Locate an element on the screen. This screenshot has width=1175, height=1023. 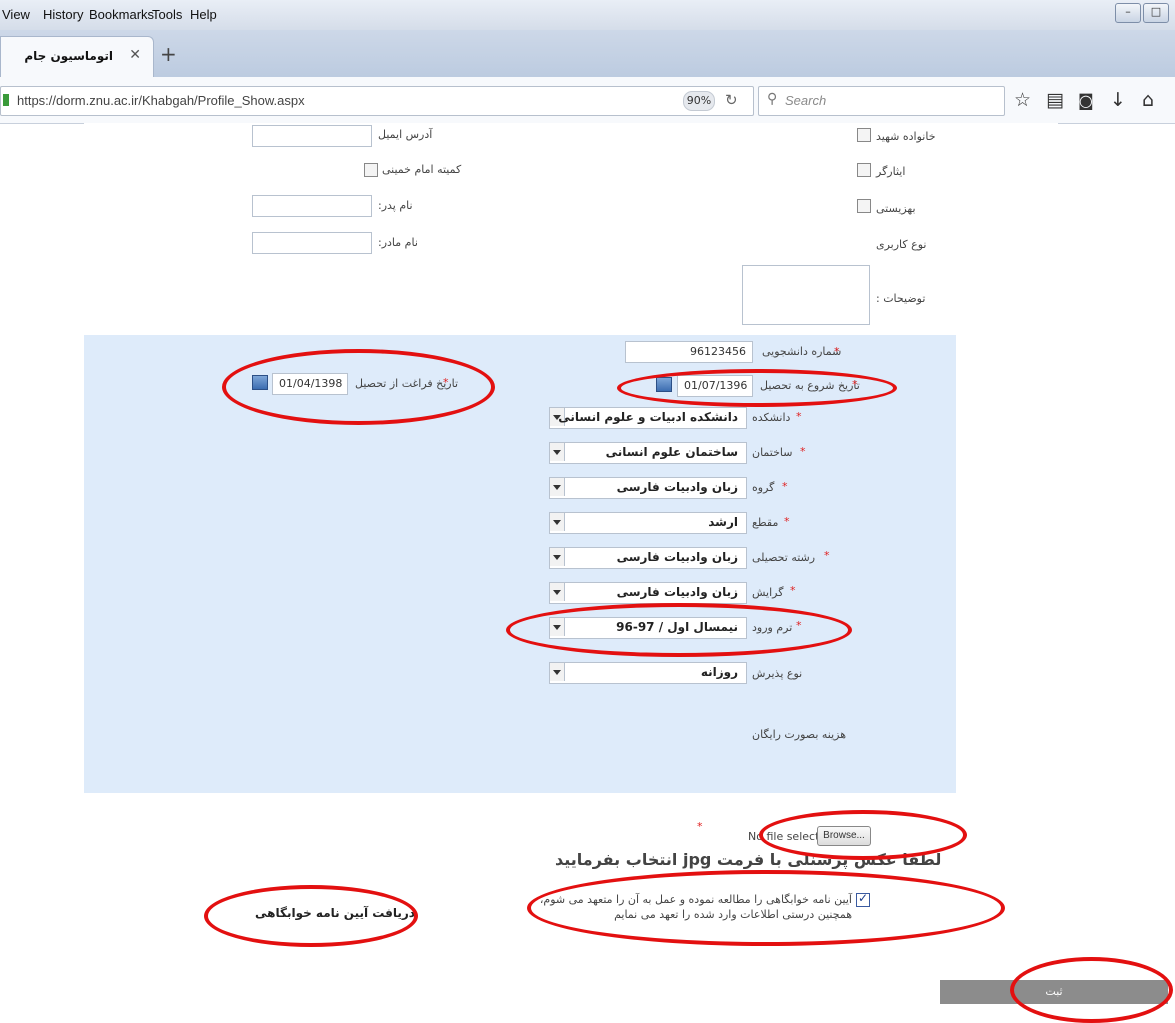
maximize-button: □ is located at coordinates (1156, 13).